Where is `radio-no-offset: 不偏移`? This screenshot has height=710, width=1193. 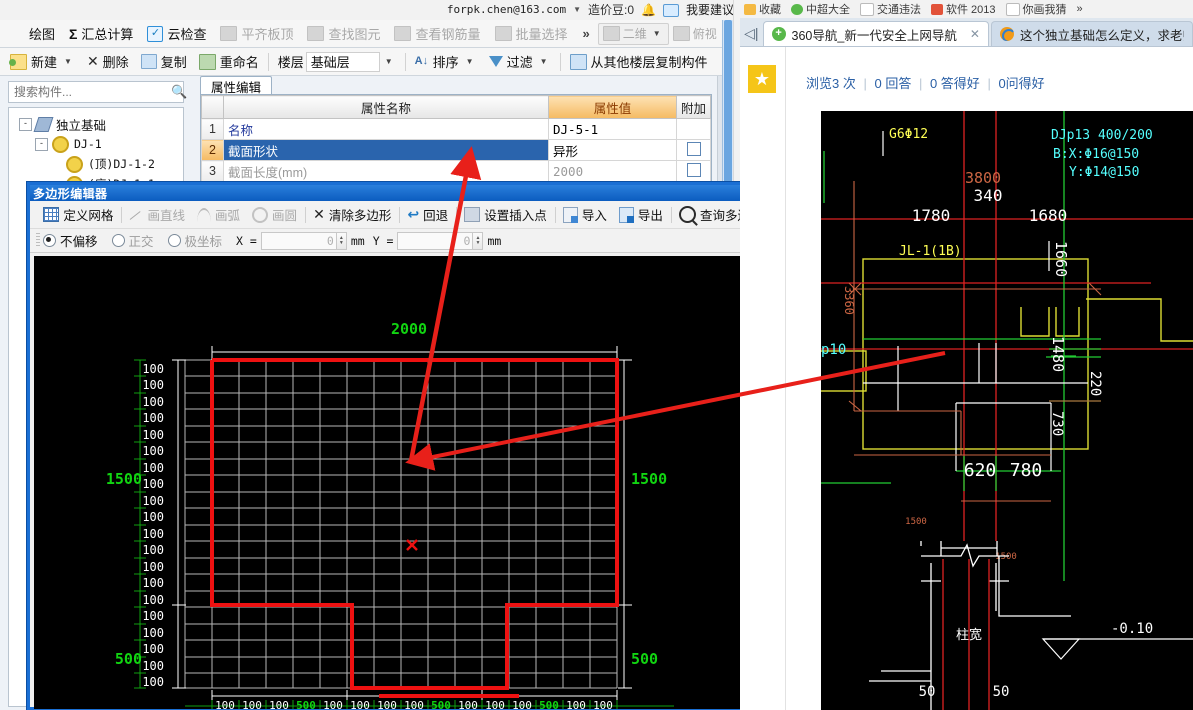
radio-no-offset: 不偏移 is located at coordinates (70, 240).